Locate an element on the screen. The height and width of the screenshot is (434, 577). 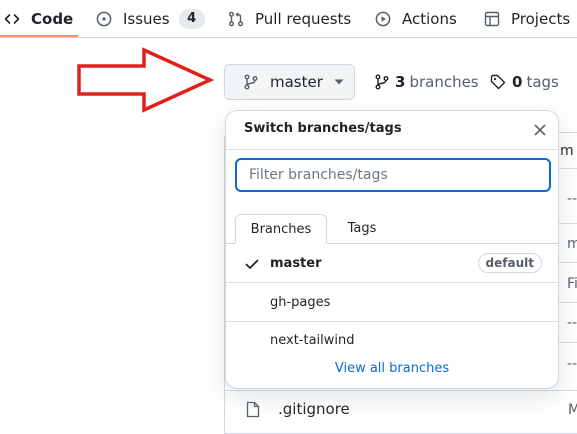
file-row-gitignore: .gitignore is located at coordinates (298, 409).